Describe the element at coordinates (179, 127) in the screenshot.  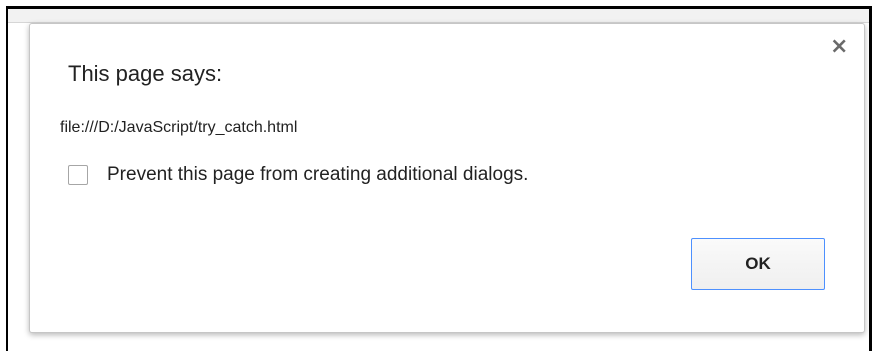
I see `dialog-message: file:///D:/JavaScript/try_catch.html` at that location.